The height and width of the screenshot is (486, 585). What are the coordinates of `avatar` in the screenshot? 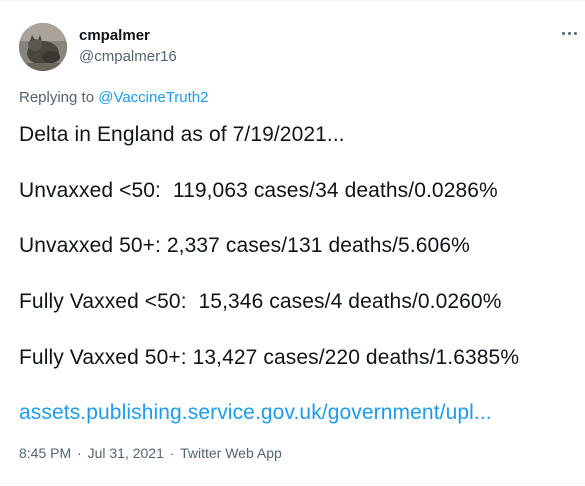 It's located at (43, 47).